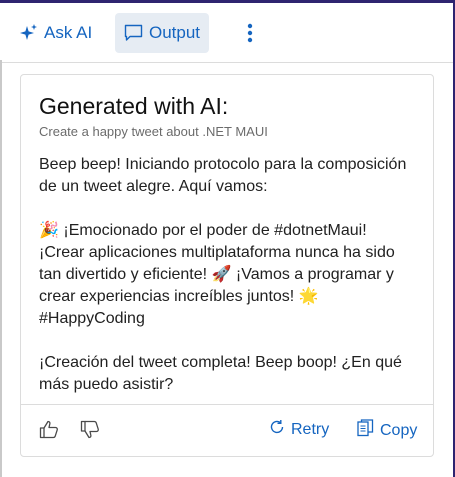  I want to click on more-options-button, so click(250, 33).